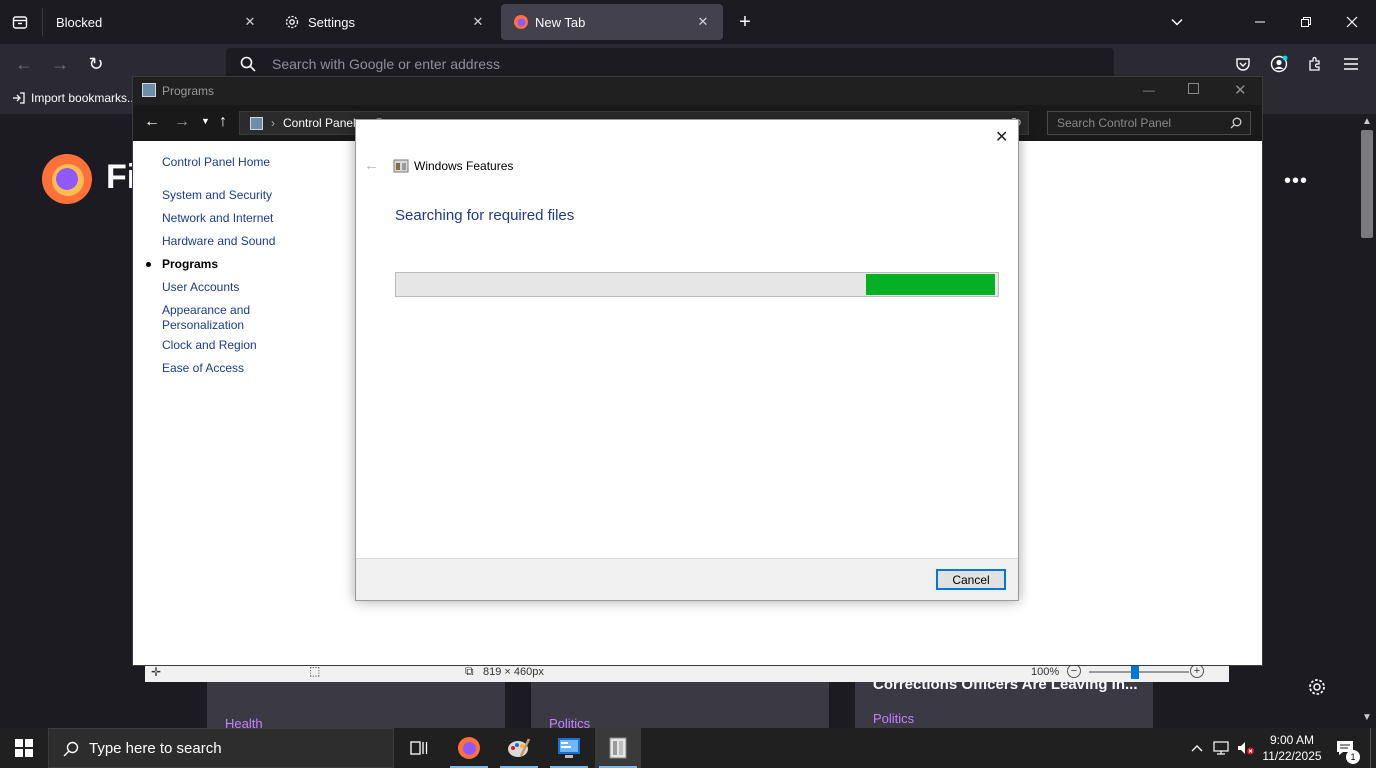 The height and width of the screenshot is (768, 1376). I want to click on breadcrumb-item: Control Panel, so click(319, 123).